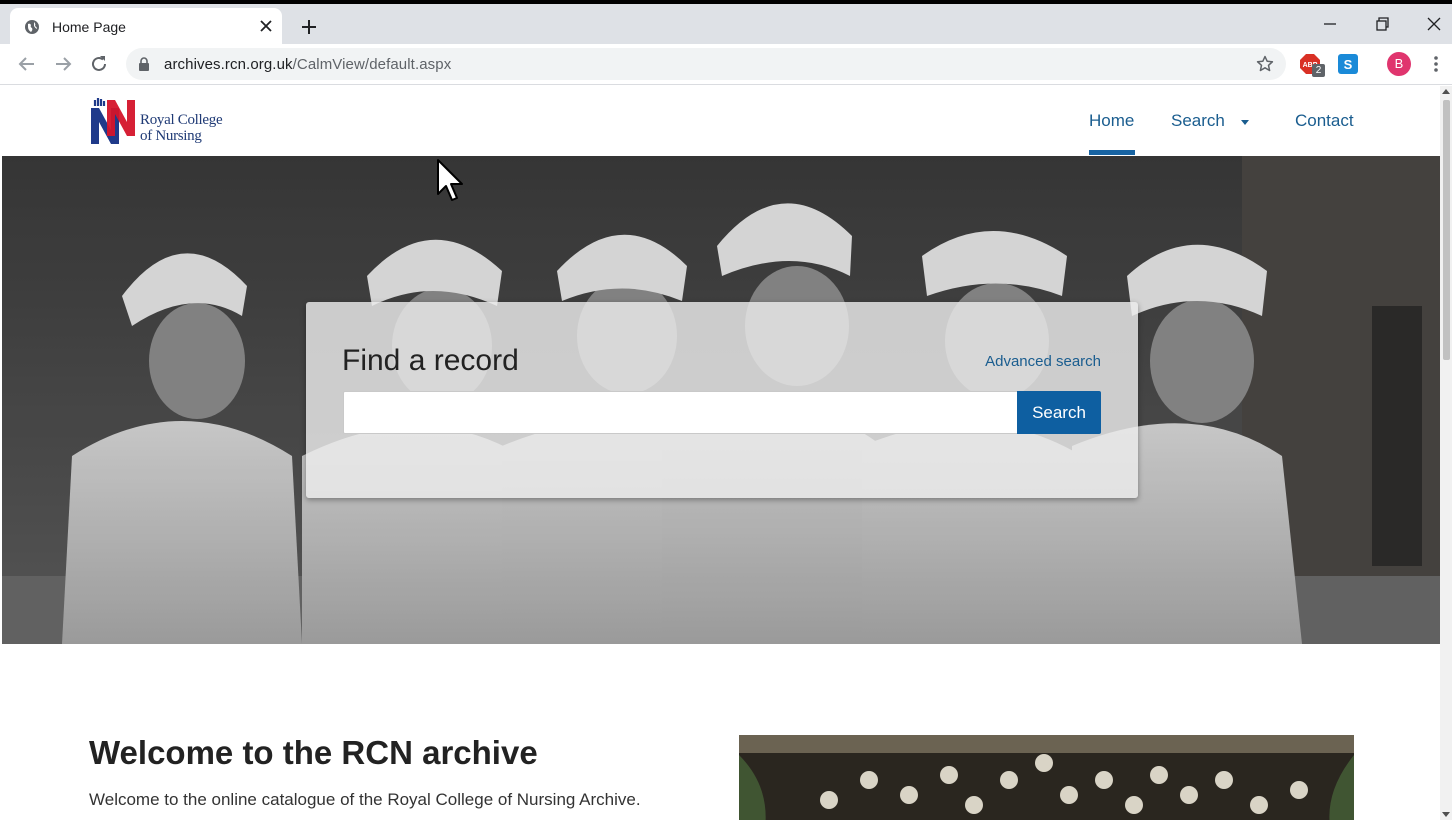  I want to click on more-vert-icon, so click(1436, 64).